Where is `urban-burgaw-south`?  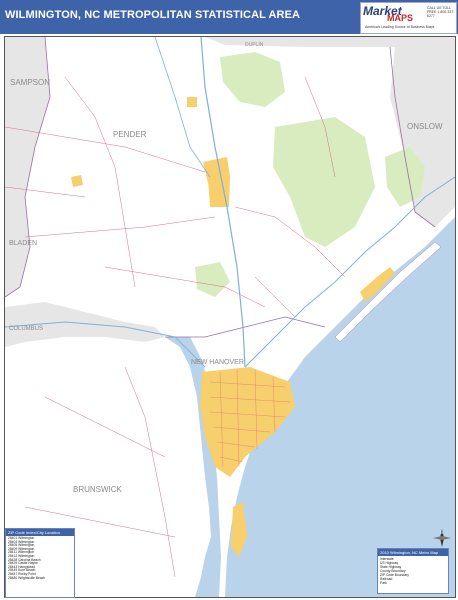
urban-burgaw-south is located at coordinates (219, 191).